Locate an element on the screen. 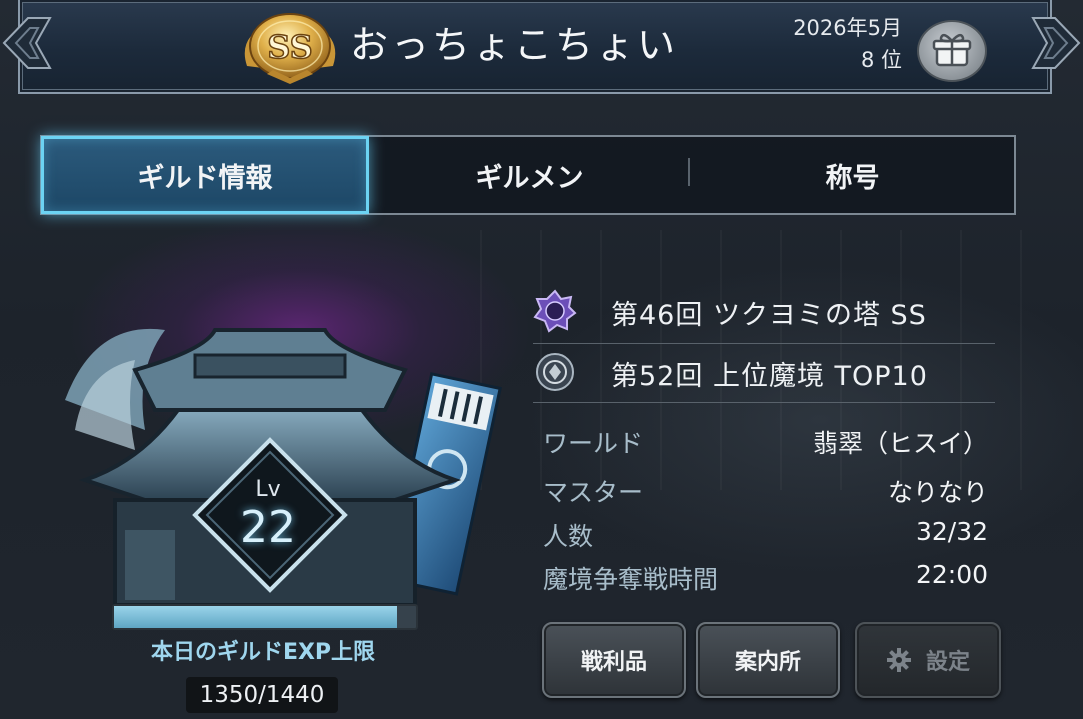 This screenshot has width=1083, height=719. purple-crest-icon is located at coordinates (555, 311).